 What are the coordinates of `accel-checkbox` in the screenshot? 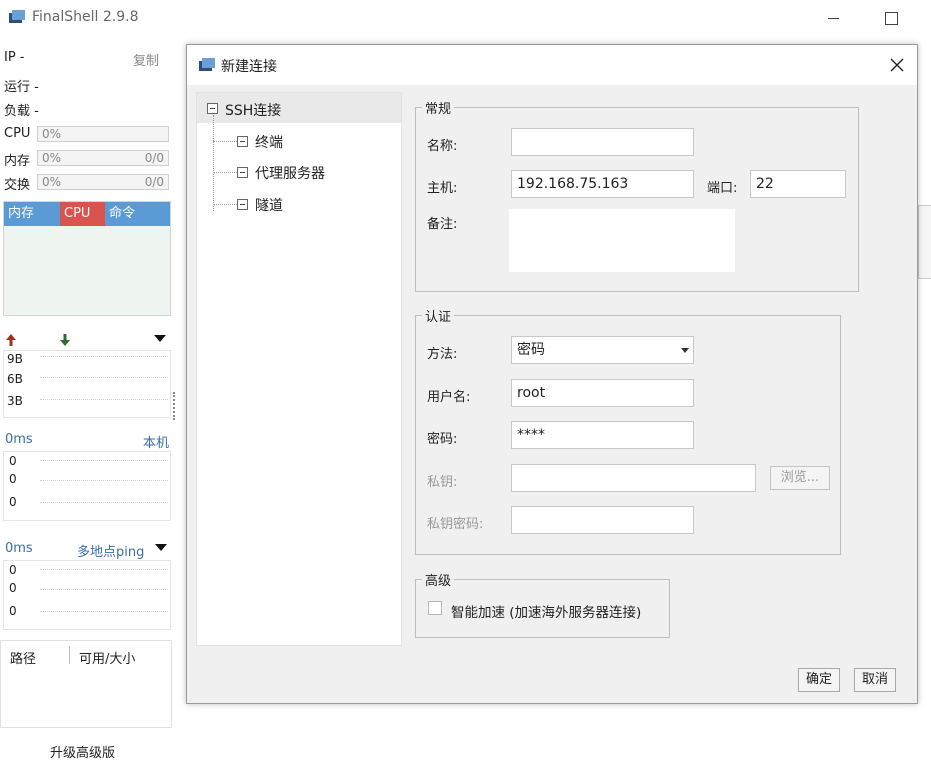 It's located at (435, 608).